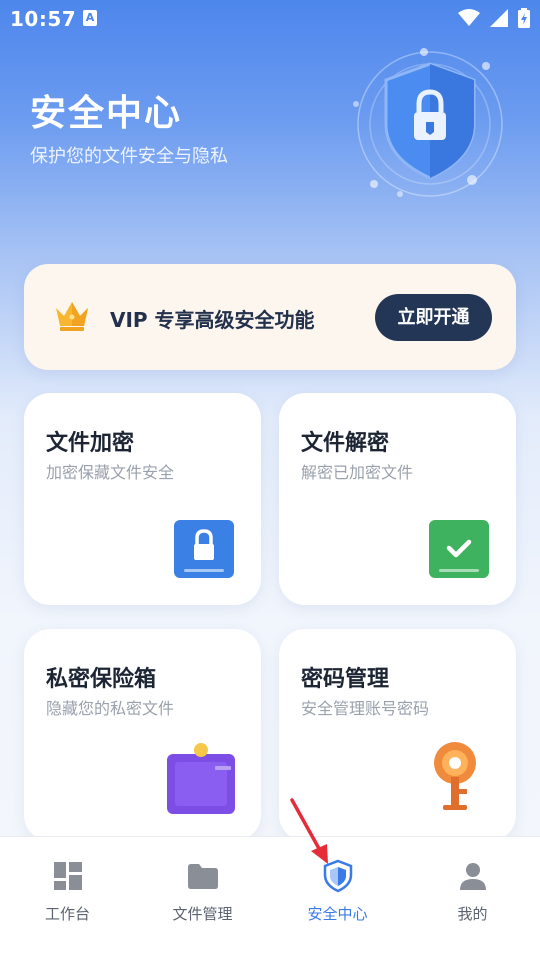  What do you see at coordinates (270, 18) in the screenshot?
I see `status-bar: 10:57 A` at bounding box center [270, 18].